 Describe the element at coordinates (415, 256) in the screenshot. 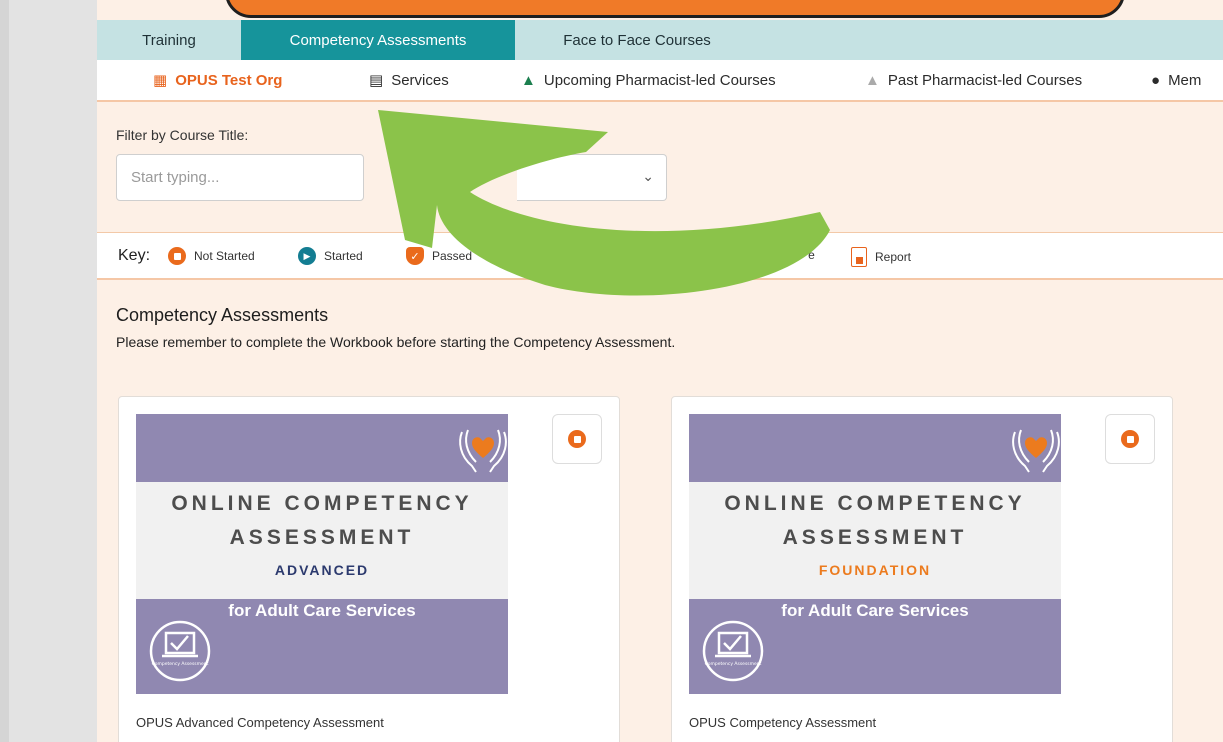

I see `passed-shield-icon: ✓` at that location.